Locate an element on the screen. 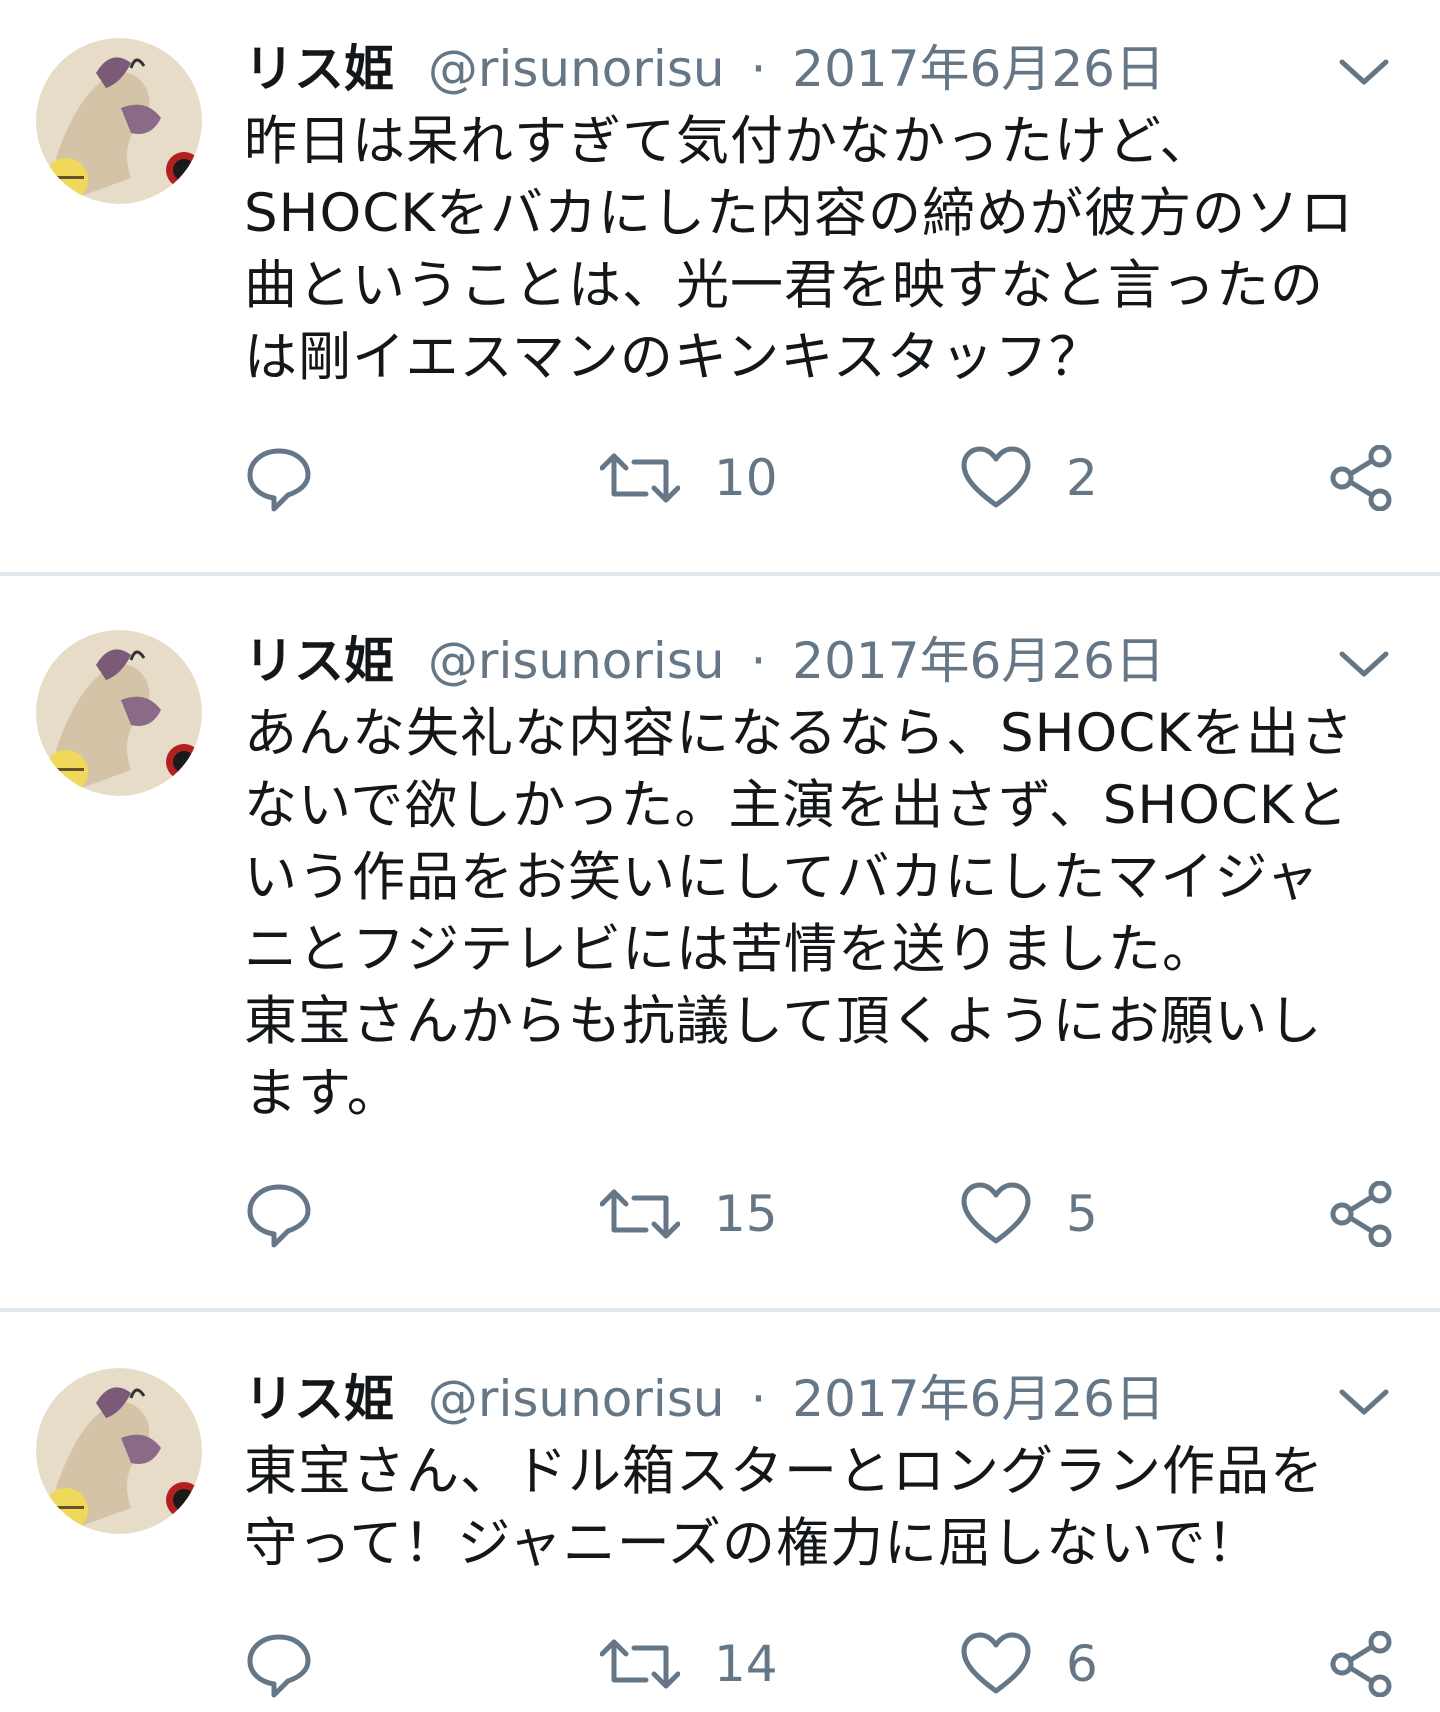  like-button: 5 is located at coordinates (1029, 1214).